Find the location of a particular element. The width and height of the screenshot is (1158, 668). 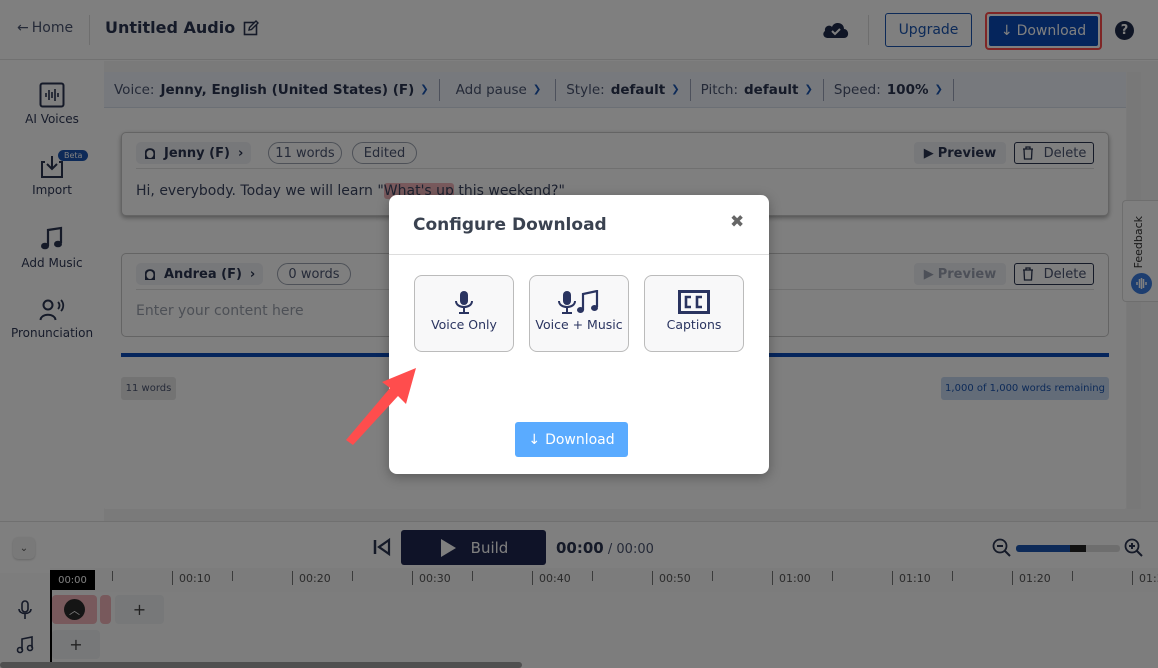

option-label: Voice + Music is located at coordinates (579, 324).